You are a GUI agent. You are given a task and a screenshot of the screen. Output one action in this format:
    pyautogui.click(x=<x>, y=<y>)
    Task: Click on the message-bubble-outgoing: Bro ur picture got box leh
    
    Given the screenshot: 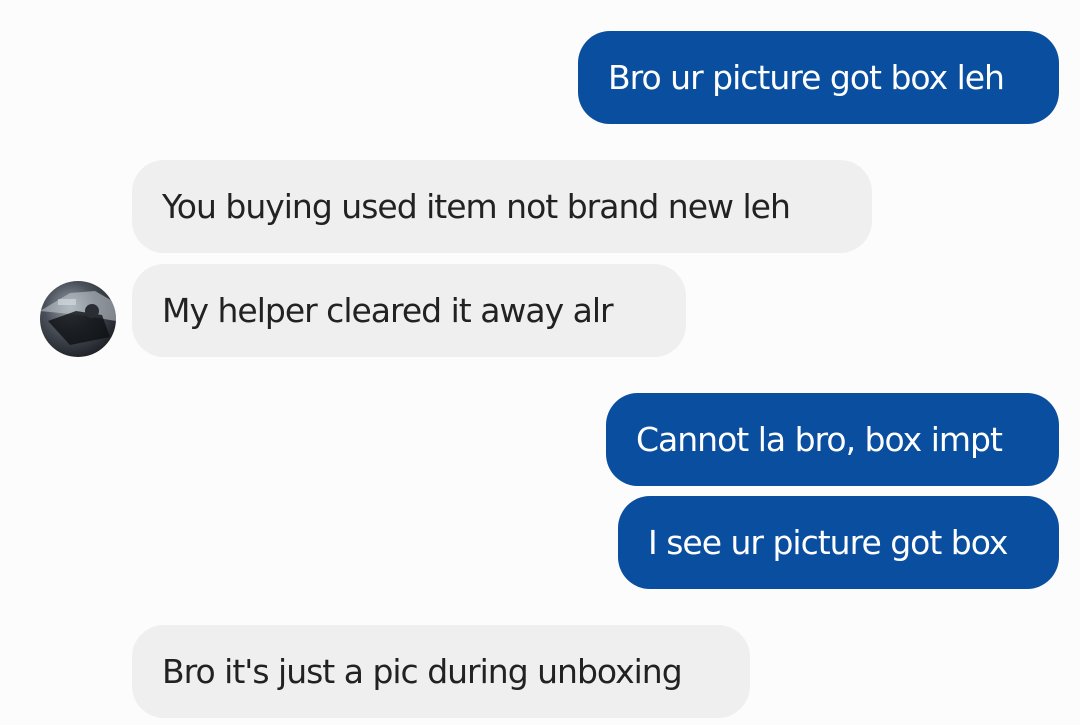 What is the action you would take?
    pyautogui.click(x=818, y=77)
    